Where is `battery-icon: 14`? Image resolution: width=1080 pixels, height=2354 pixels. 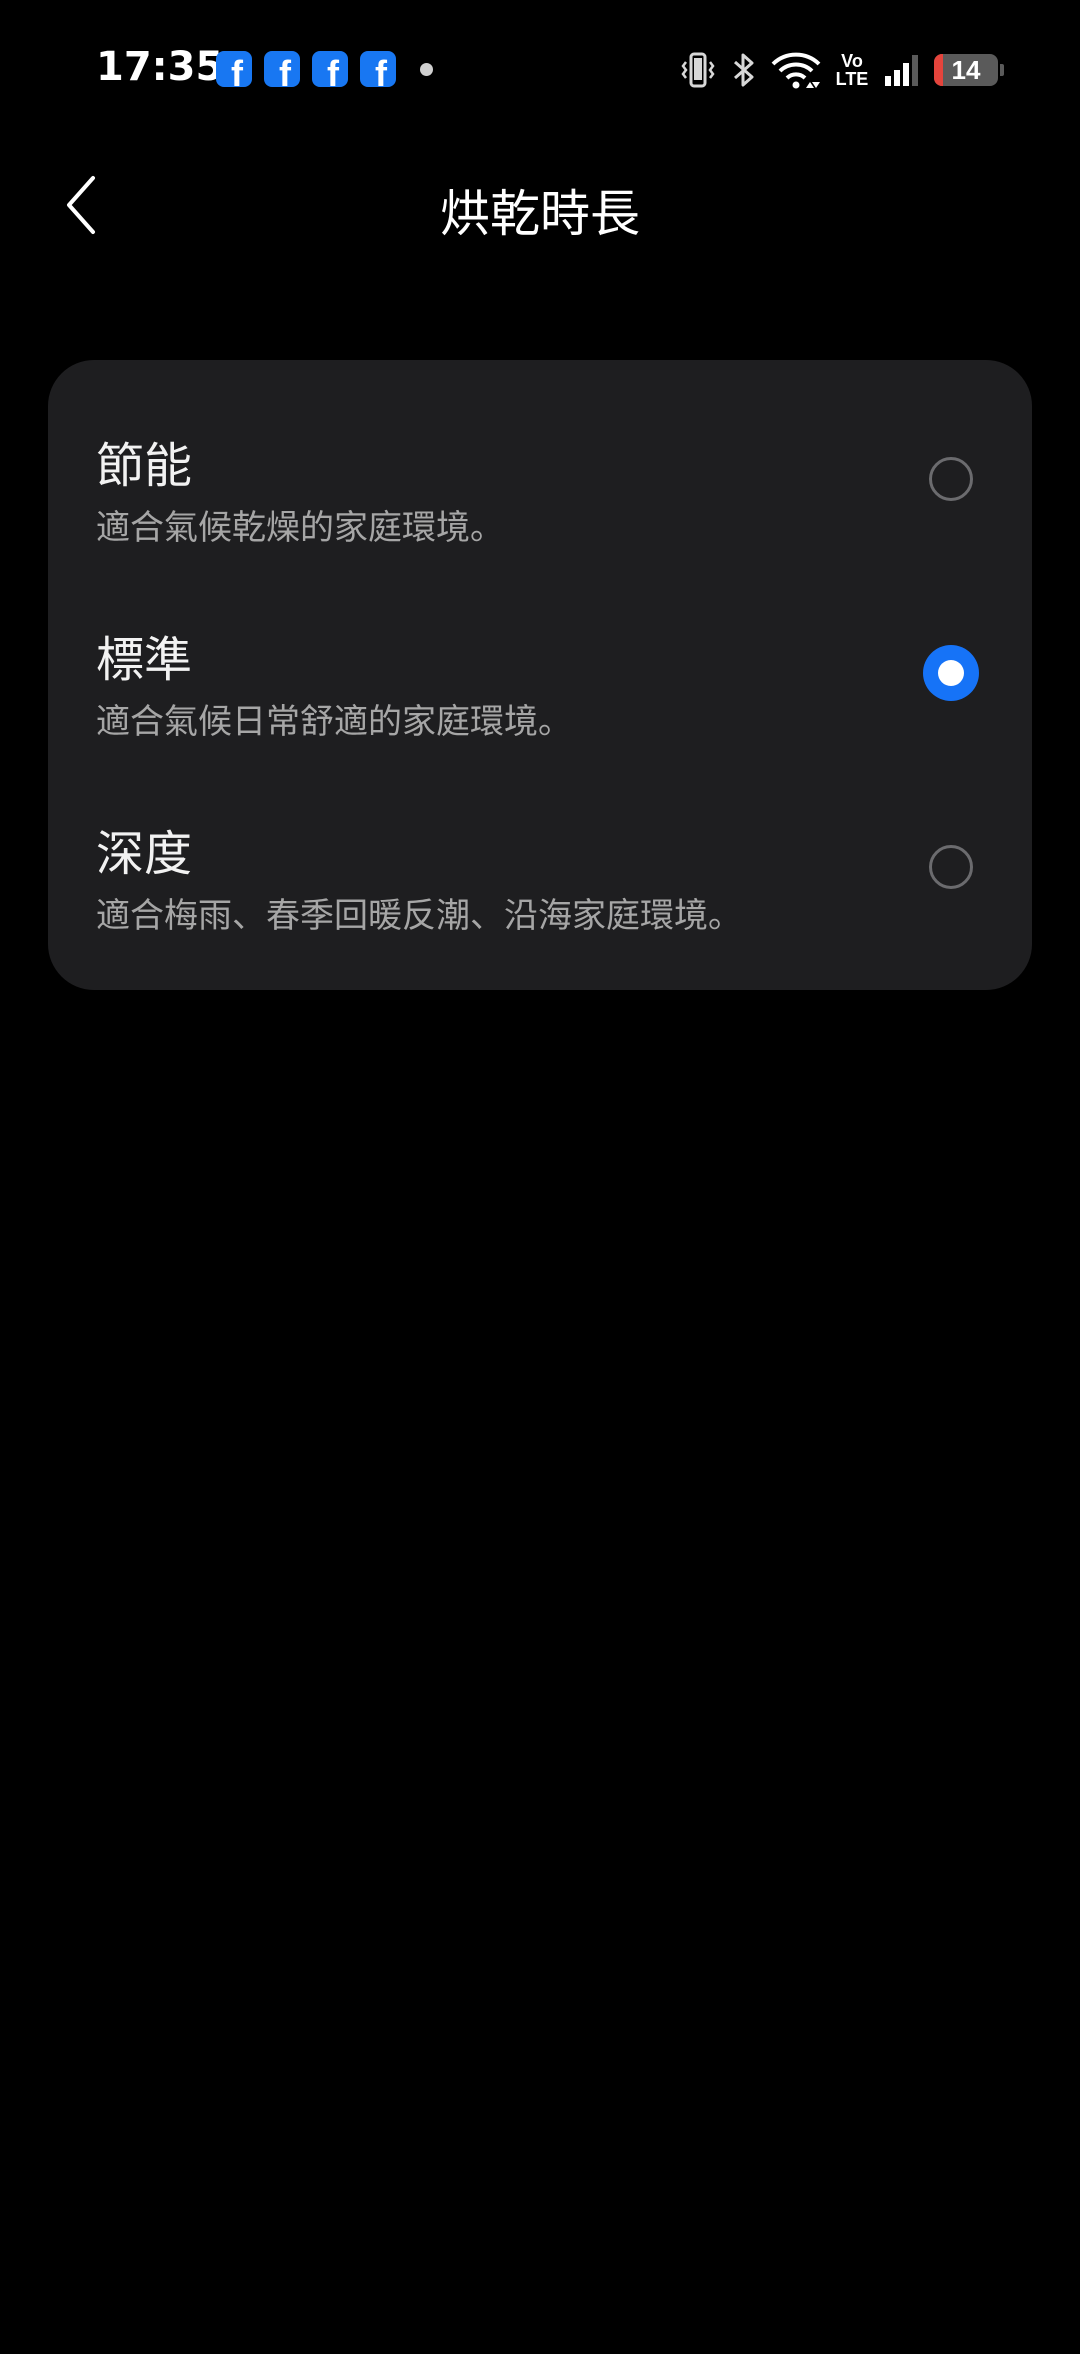 battery-icon: 14 is located at coordinates (966, 70).